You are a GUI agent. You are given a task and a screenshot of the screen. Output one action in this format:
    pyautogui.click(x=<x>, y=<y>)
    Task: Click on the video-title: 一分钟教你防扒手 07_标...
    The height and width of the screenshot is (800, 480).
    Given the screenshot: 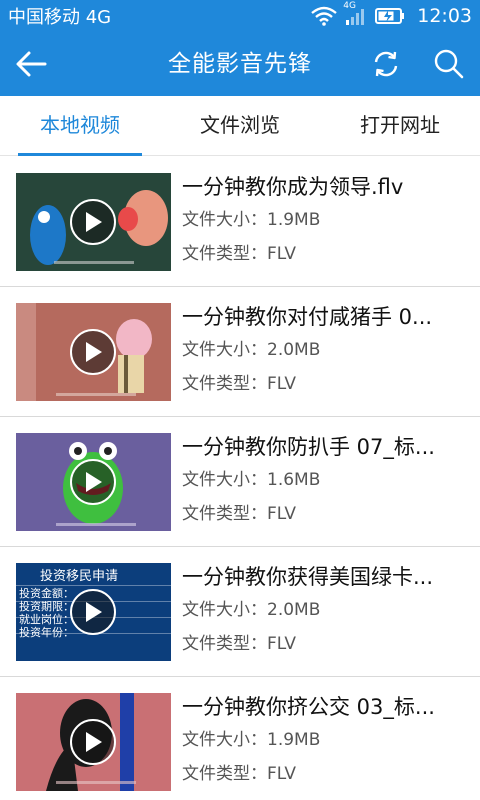 What is the action you would take?
    pyautogui.click(x=308, y=447)
    